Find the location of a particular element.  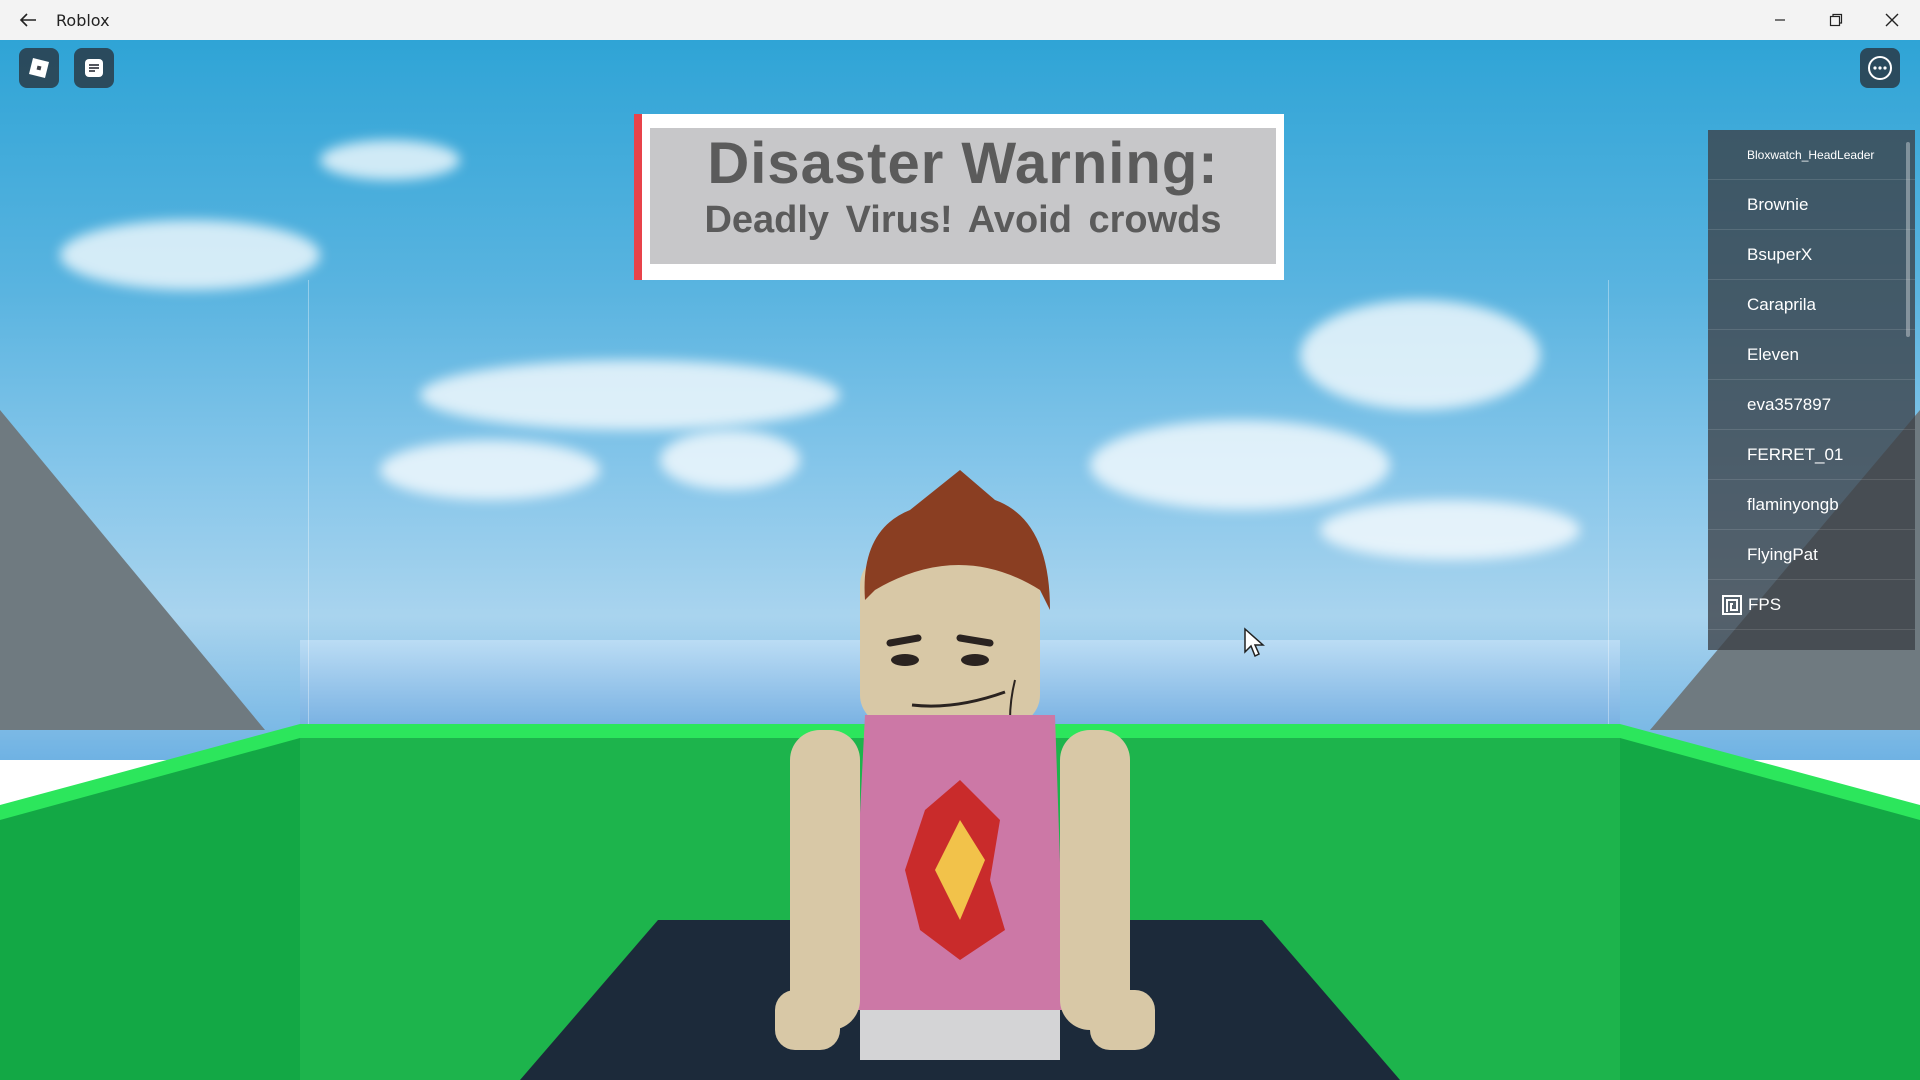

restore-icon is located at coordinates (1836, 20).